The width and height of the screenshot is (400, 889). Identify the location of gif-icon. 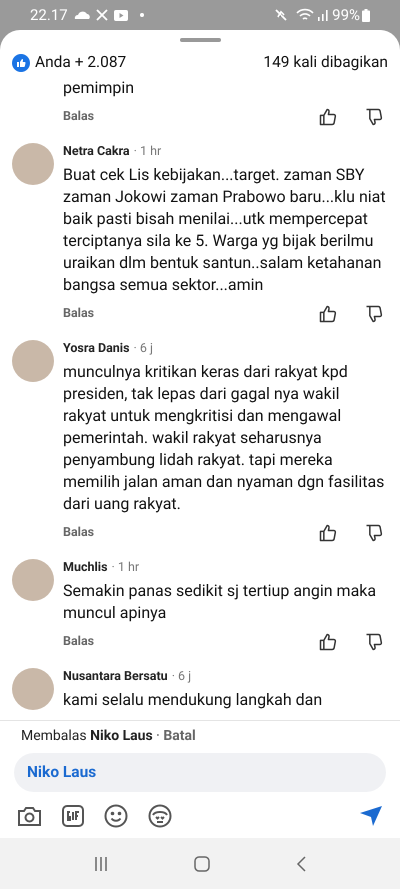
(73, 816).